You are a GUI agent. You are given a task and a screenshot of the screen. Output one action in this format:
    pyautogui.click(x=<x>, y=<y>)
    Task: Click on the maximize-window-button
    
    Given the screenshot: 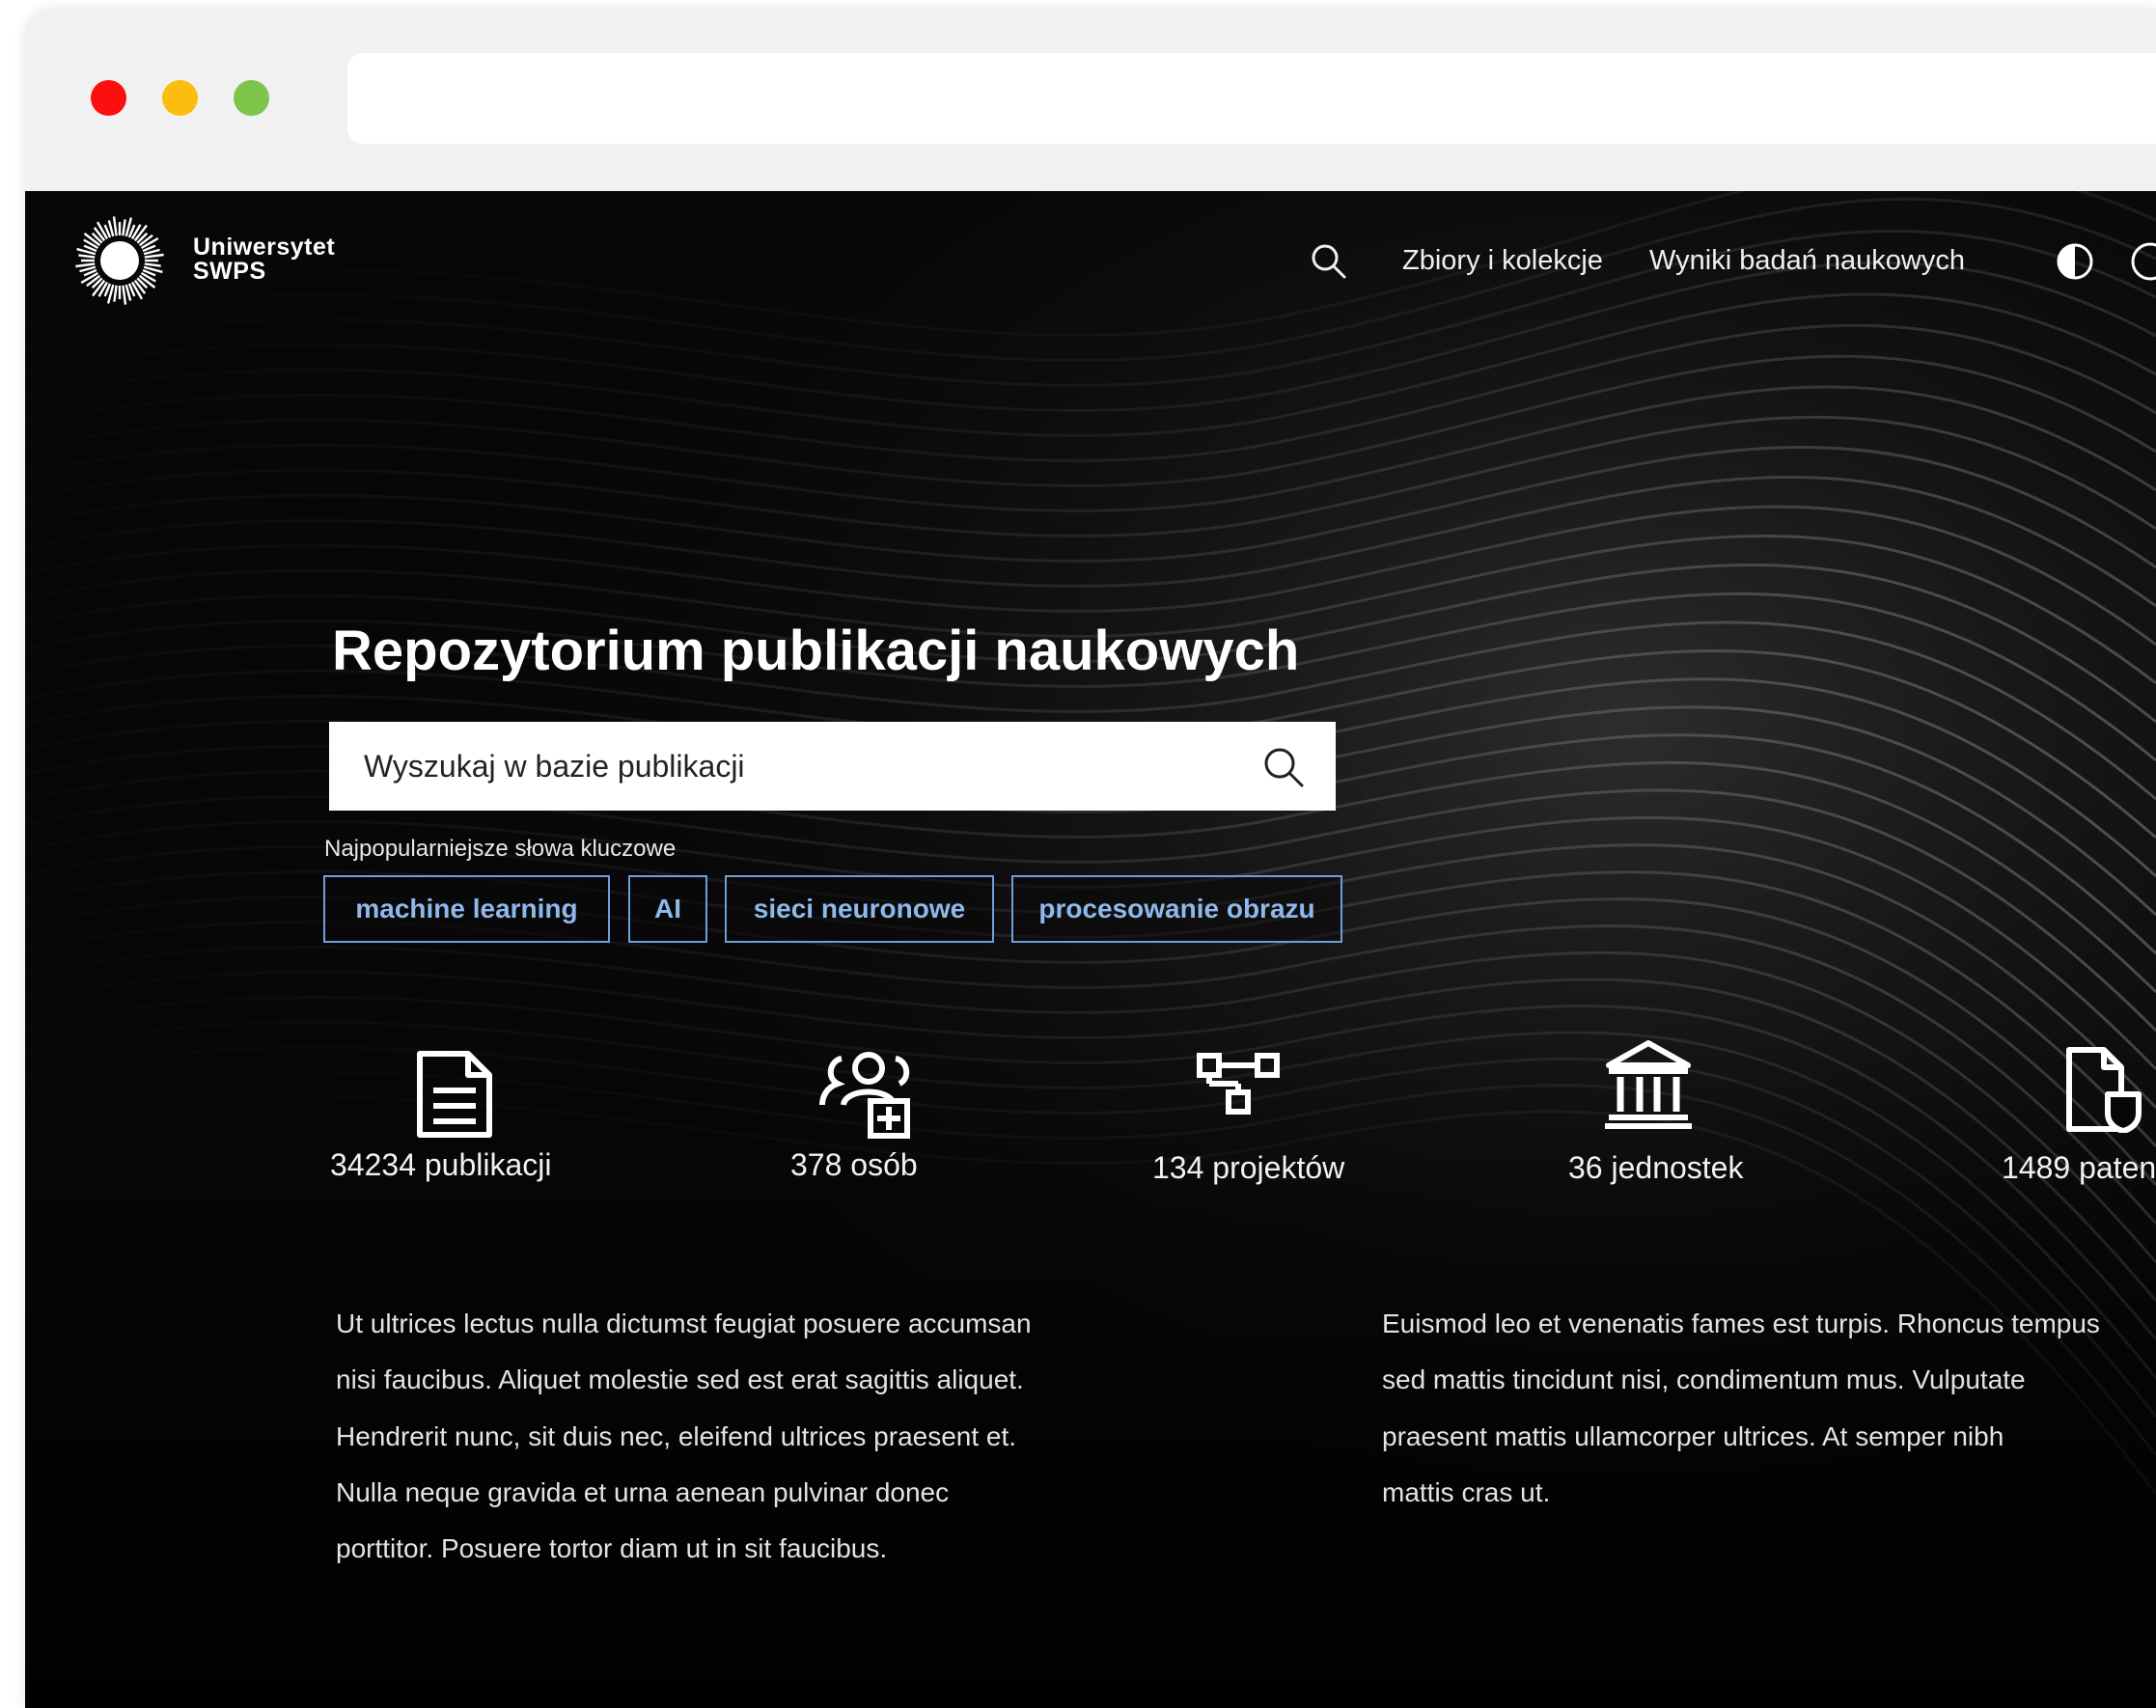 What is the action you would take?
    pyautogui.click(x=251, y=98)
    